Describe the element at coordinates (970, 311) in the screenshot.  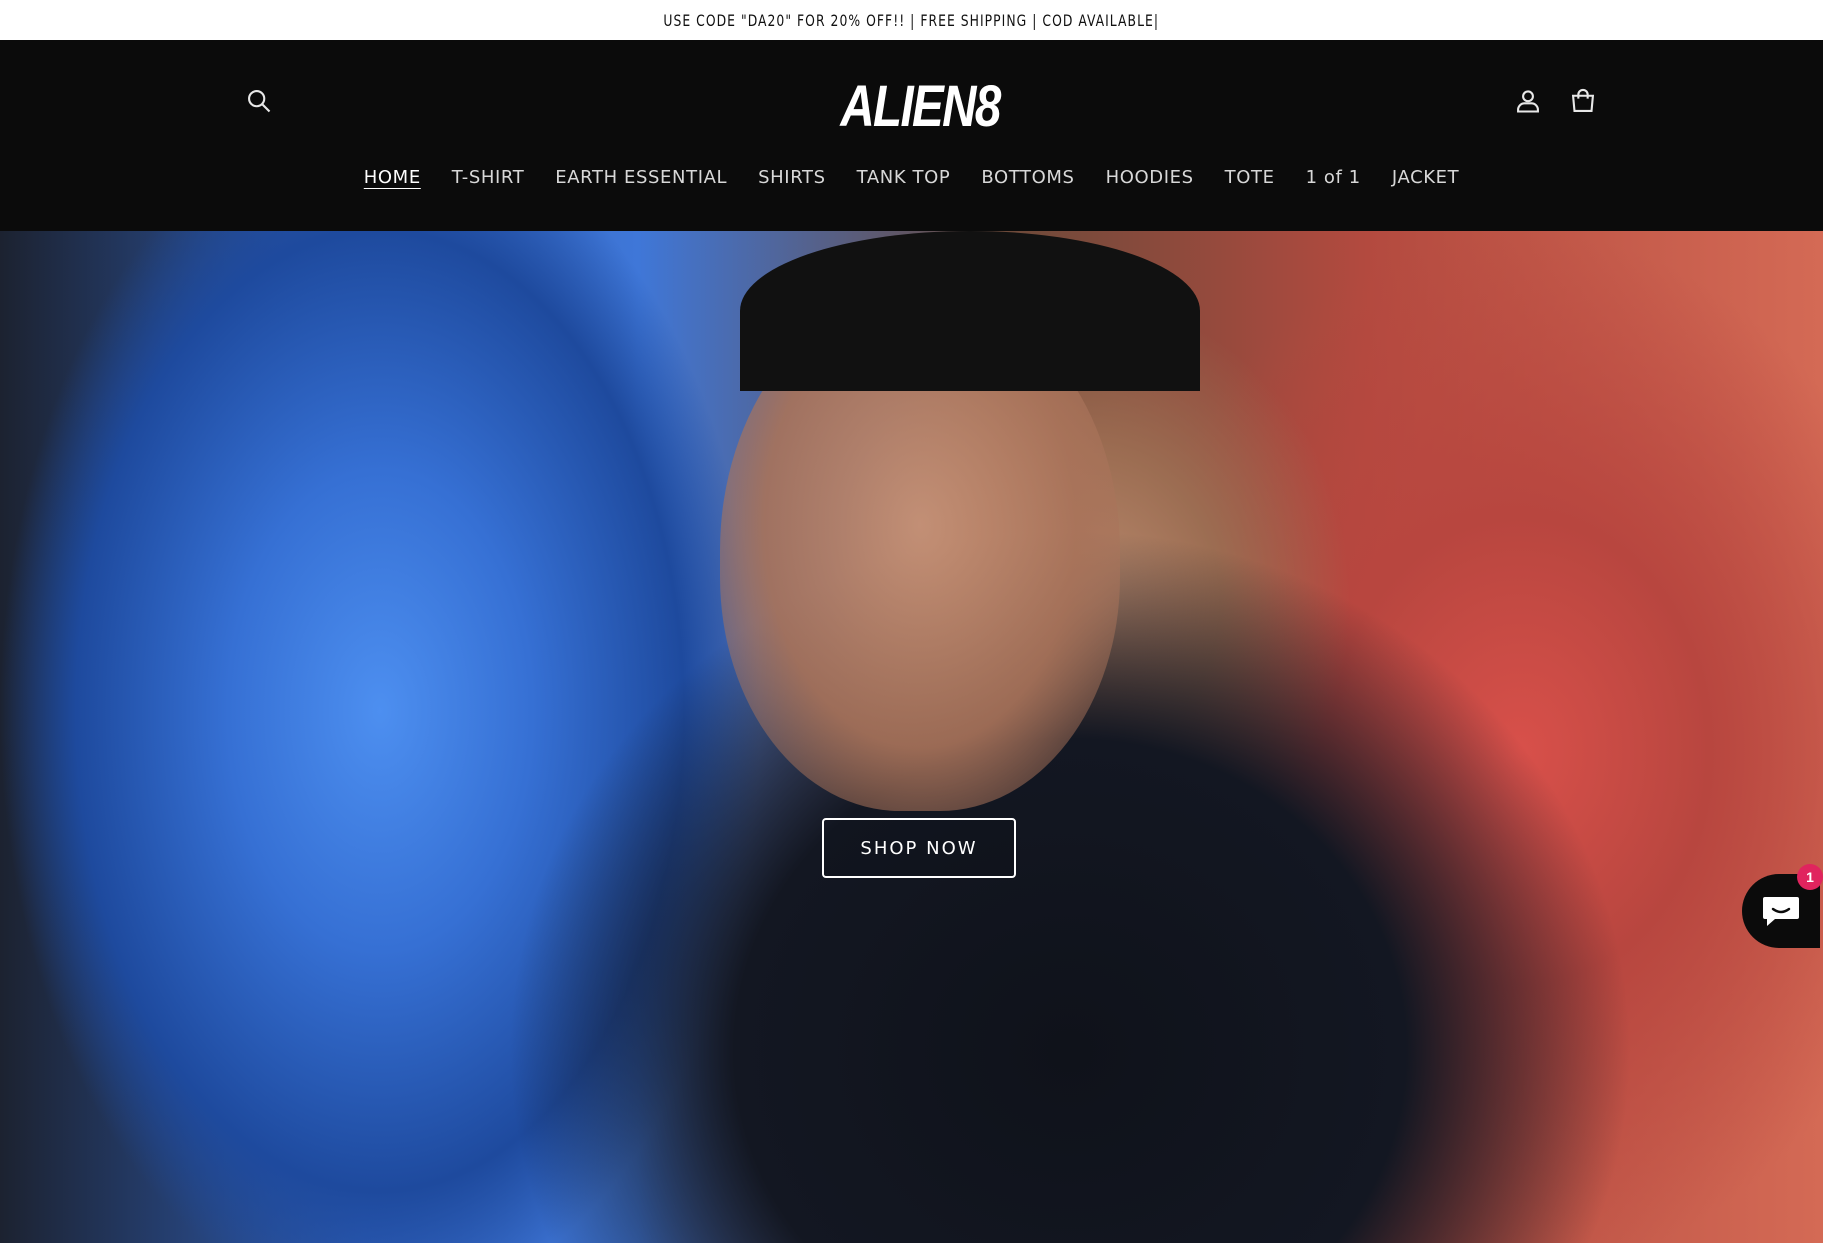
I see `hero-model-hair` at that location.